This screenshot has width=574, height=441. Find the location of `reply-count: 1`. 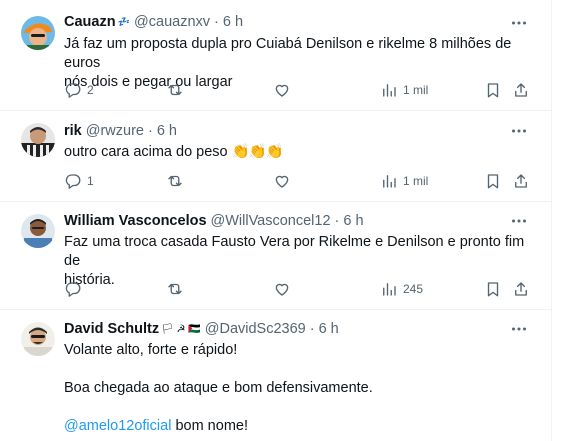

reply-count: 1 is located at coordinates (90, 181).